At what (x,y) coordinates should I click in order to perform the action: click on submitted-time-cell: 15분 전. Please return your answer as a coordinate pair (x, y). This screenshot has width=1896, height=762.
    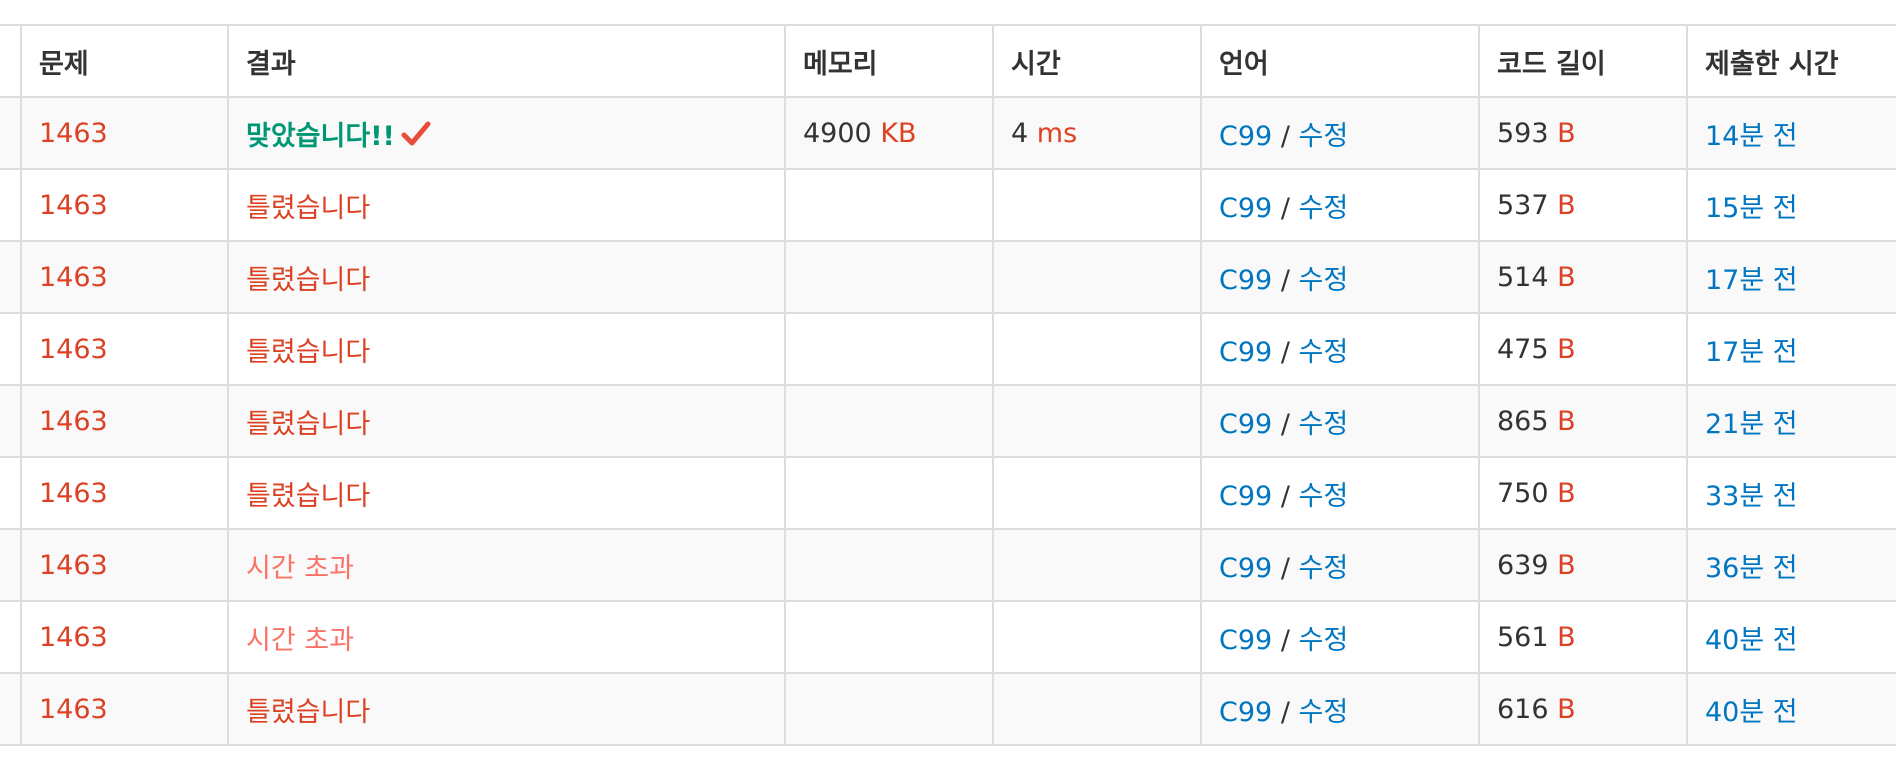
    Looking at the image, I should click on (1791, 205).